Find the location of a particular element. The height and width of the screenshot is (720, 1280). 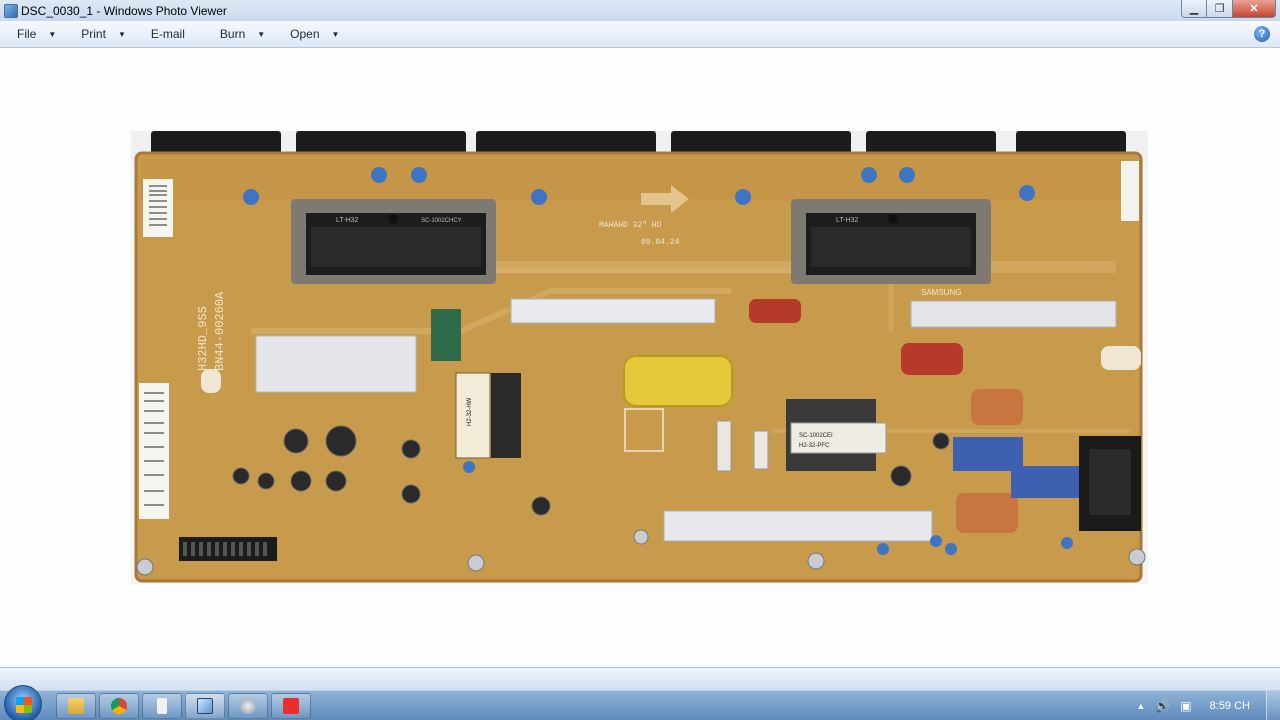

transformer-right-label: LT-H32 is located at coordinates (847, 220).